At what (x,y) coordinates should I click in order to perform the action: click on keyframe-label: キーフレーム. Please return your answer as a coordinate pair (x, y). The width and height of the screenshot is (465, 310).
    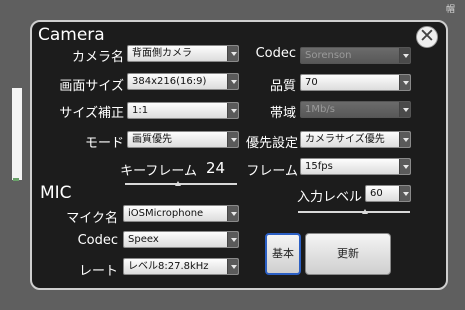
    Looking at the image, I should click on (158, 171).